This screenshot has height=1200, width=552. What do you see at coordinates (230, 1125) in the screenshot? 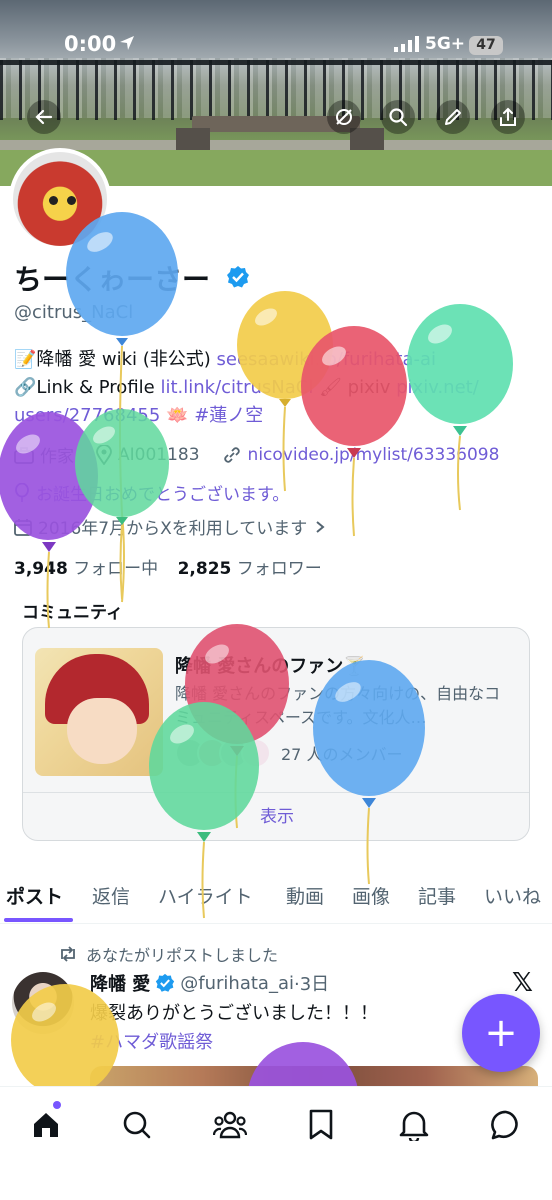
I see `communities-icon` at bounding box center [230, 1125].